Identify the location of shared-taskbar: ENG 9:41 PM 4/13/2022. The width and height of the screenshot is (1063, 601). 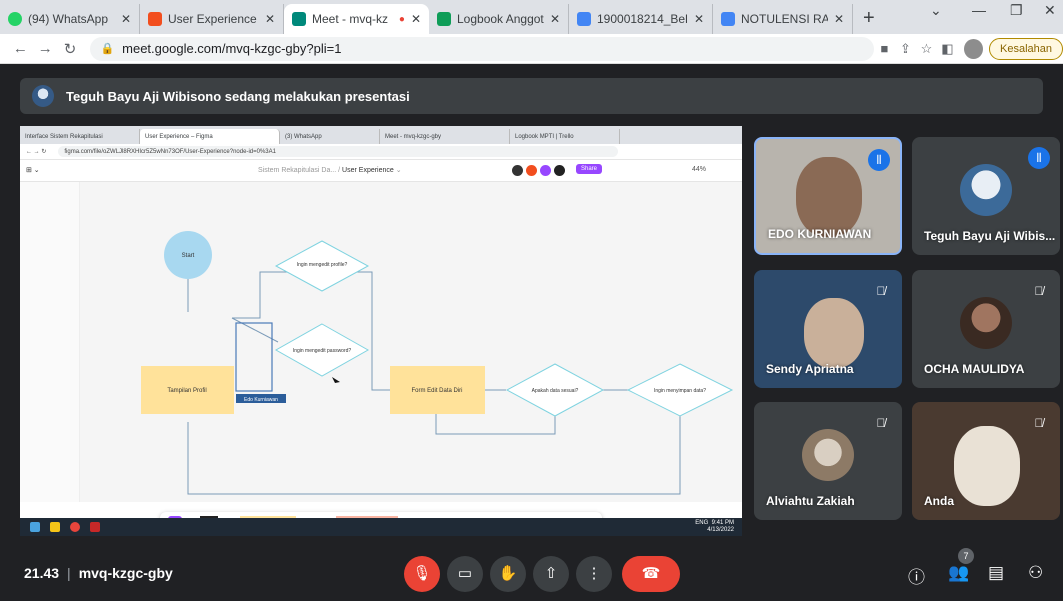
(381, 527).